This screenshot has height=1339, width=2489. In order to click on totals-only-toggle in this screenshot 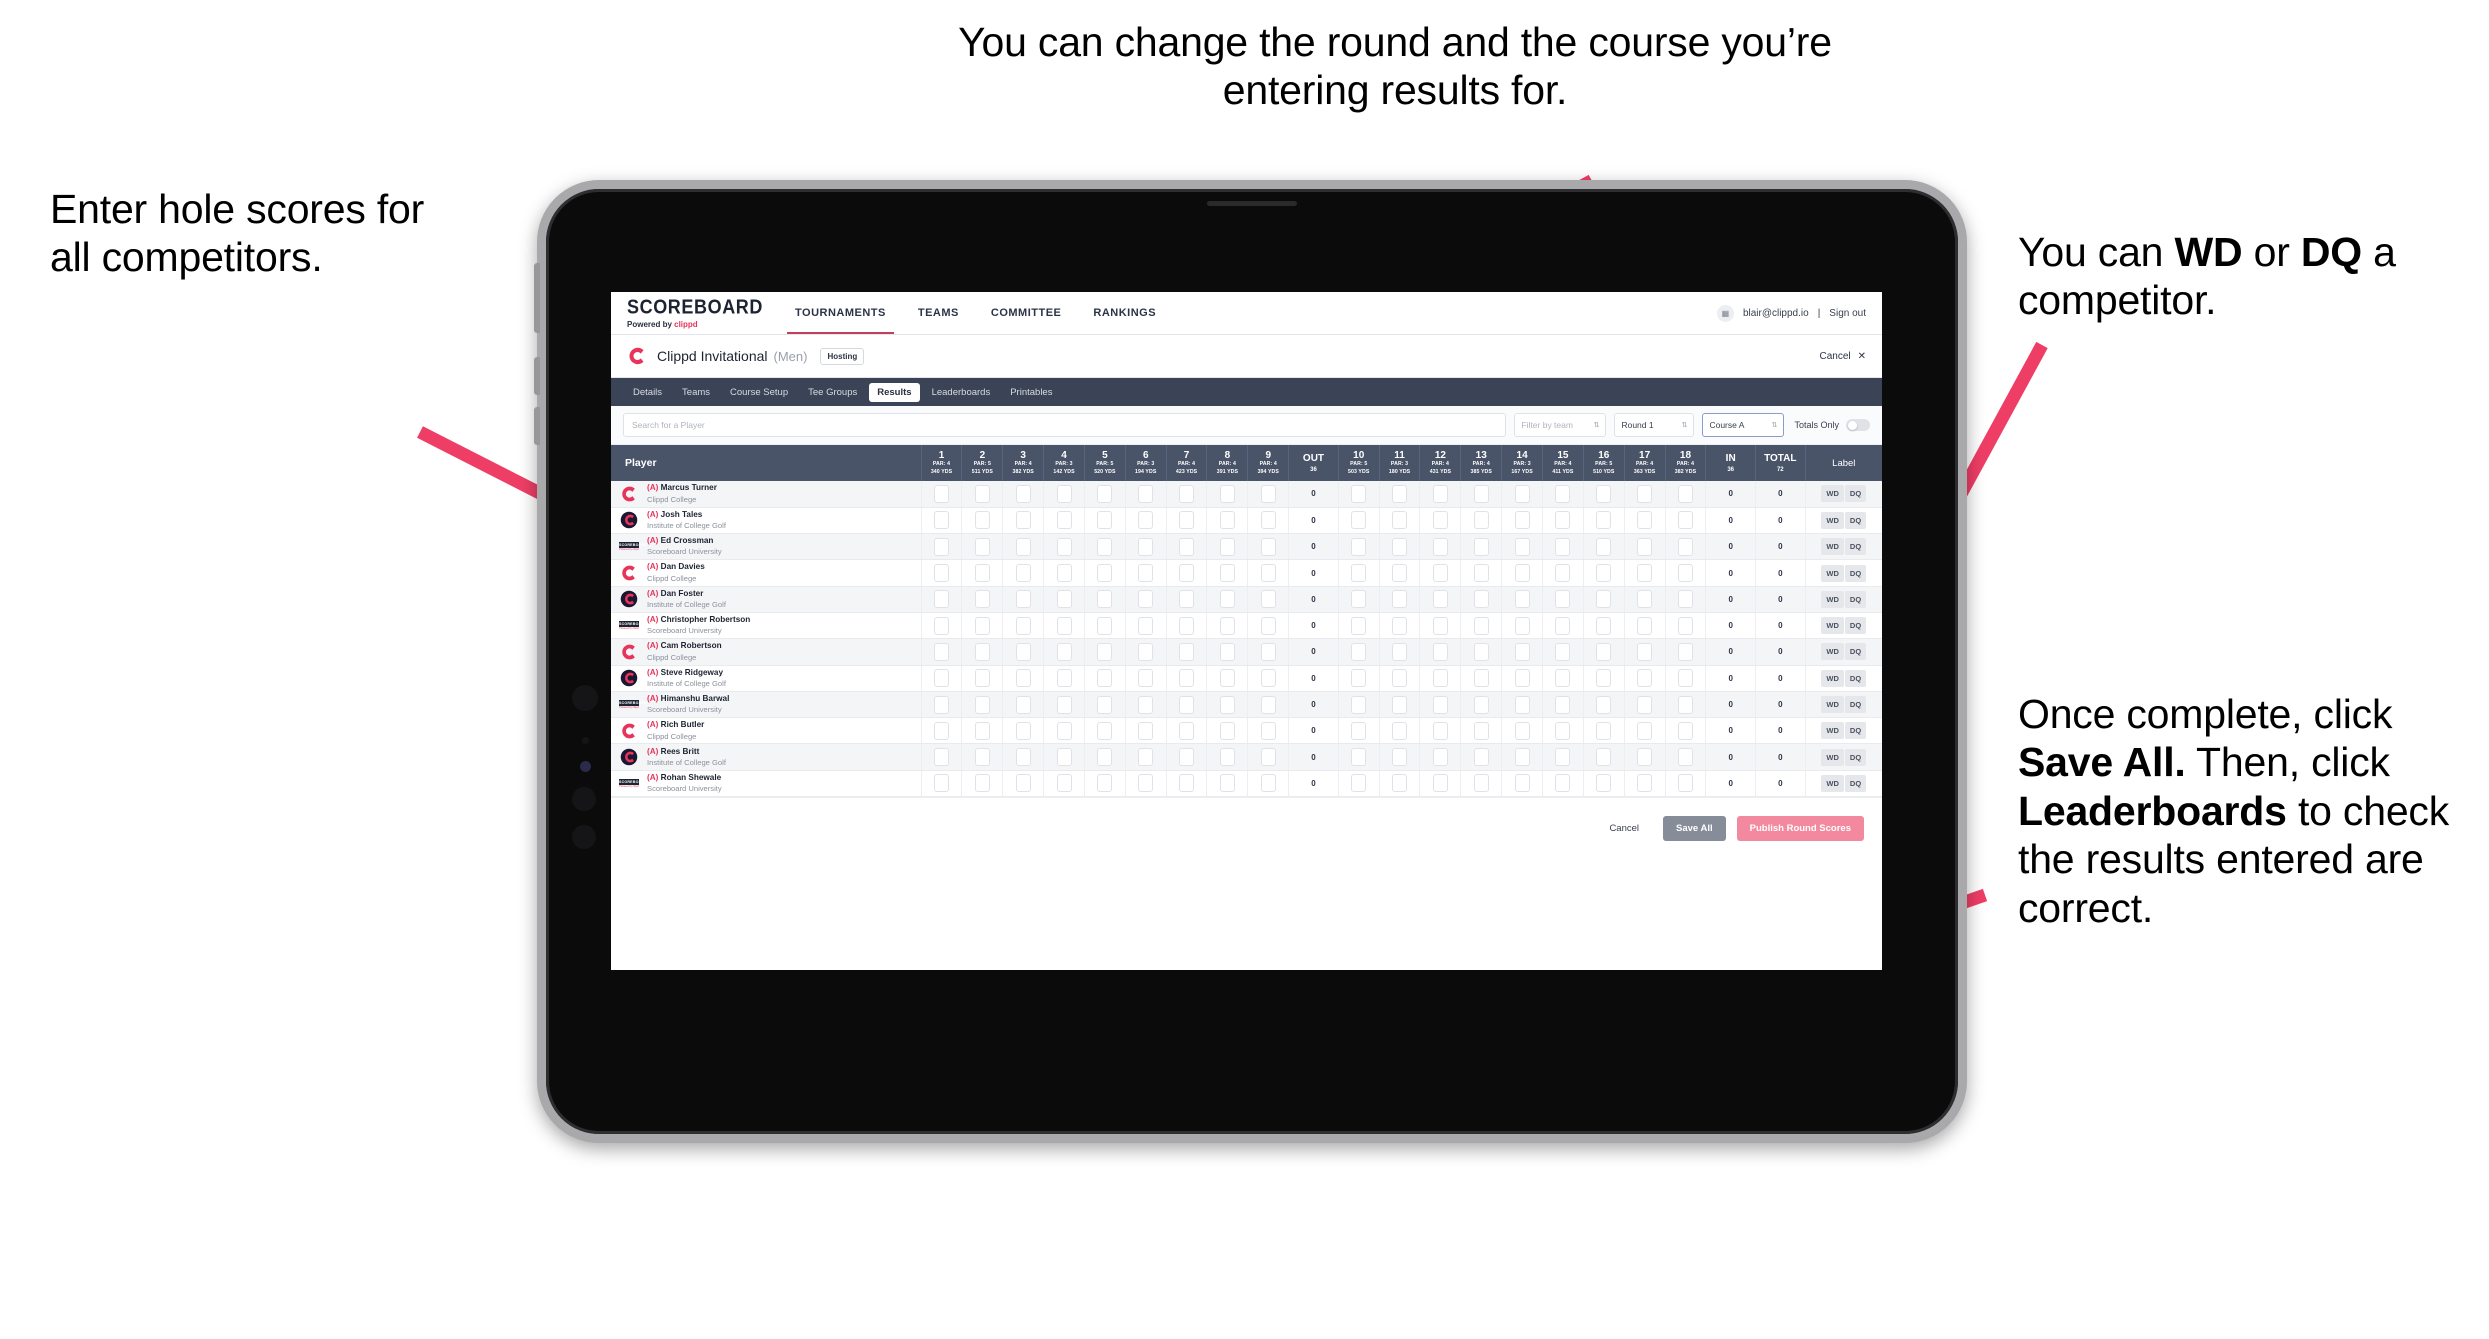, I will do `click(1858, 425)`.